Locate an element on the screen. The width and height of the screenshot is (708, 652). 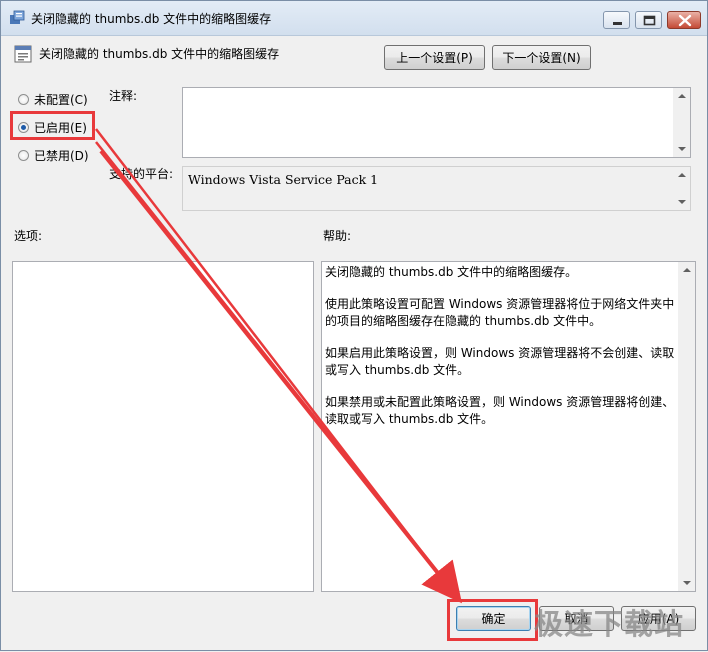
radio-dot-selected is located at coordinates (23, 127).